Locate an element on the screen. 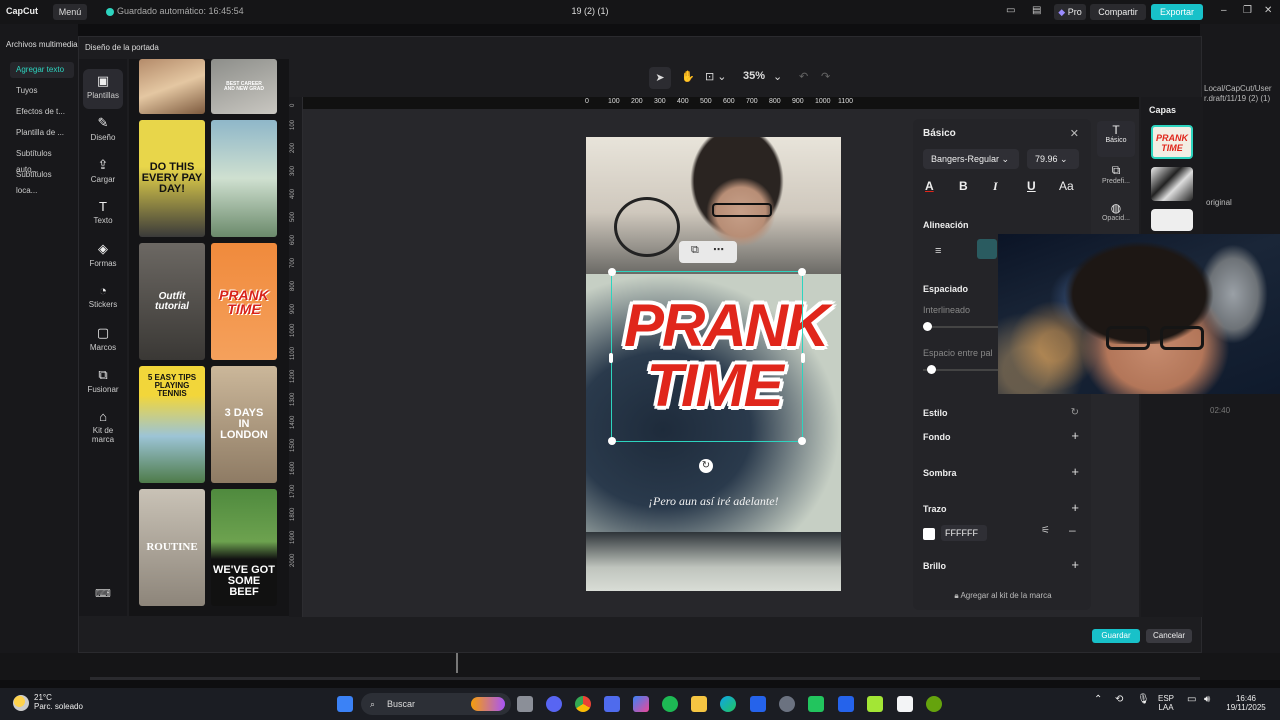  nav-merge: ⧉ Fusionar is located at coordinates (103, 383).